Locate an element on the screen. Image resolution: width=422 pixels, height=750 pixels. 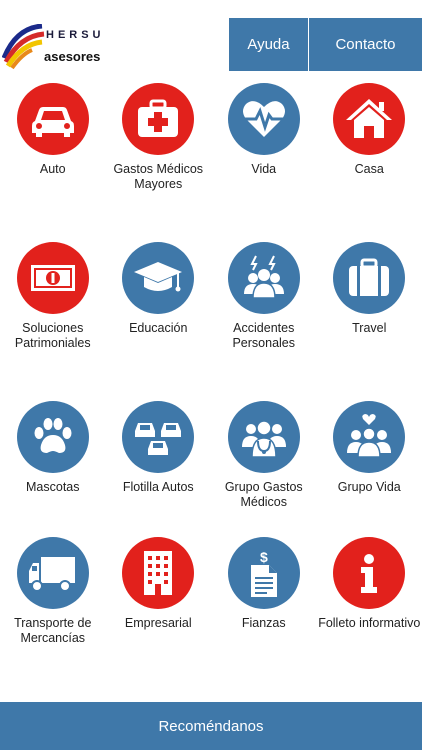
tile-label: Soluciones Patrimoniales is located at coordinates (52, 335).